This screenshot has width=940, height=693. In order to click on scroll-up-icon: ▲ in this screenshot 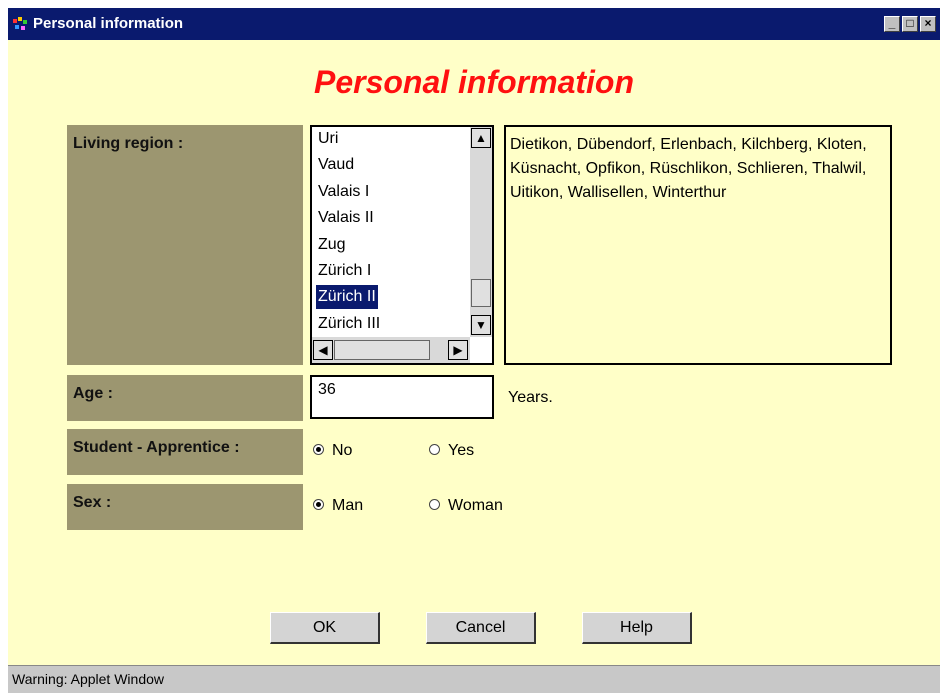, I will do `click(481, 138)`.